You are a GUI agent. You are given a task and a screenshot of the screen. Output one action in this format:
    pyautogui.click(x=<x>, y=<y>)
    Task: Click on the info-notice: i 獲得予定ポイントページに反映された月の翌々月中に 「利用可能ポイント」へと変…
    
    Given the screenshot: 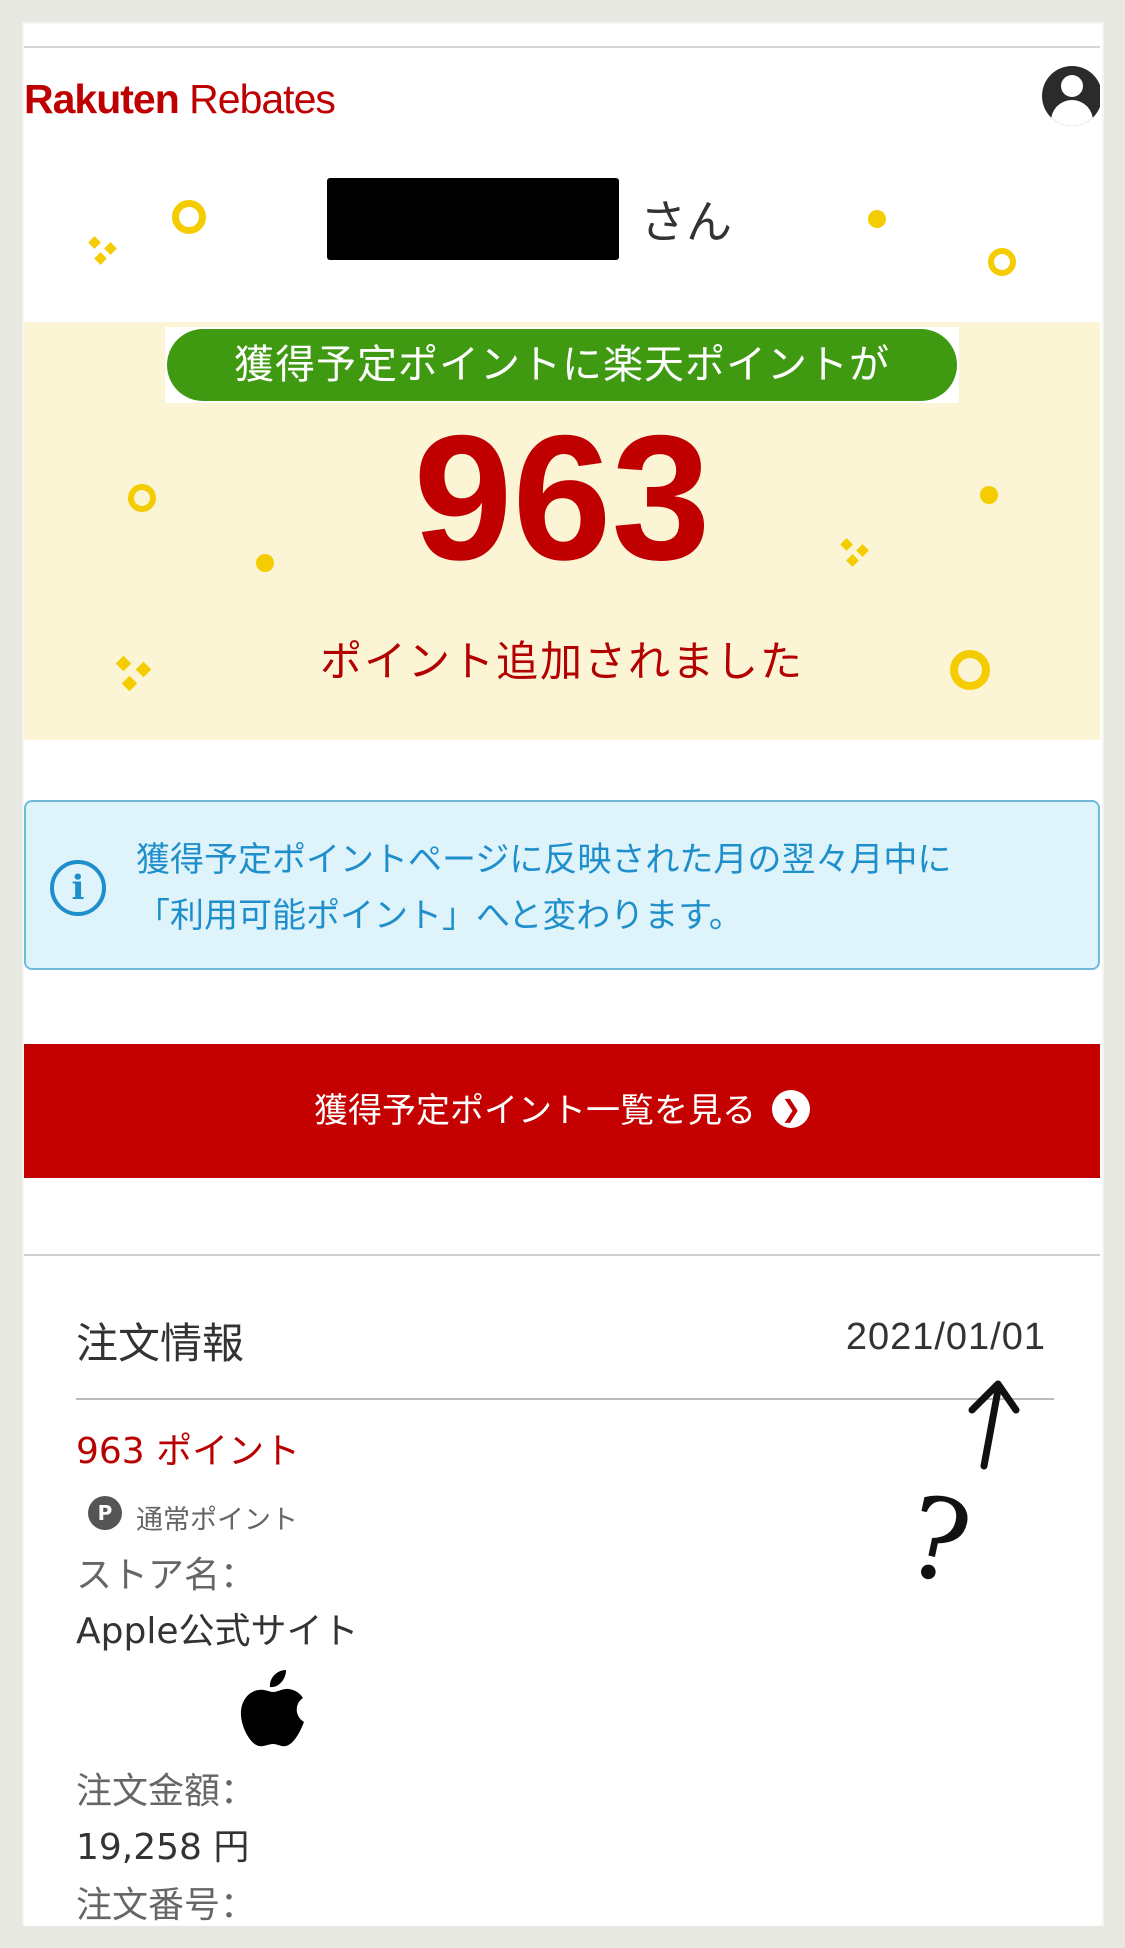 What is the action you would take?
    pyautogui.click(x=562, y=885)
    